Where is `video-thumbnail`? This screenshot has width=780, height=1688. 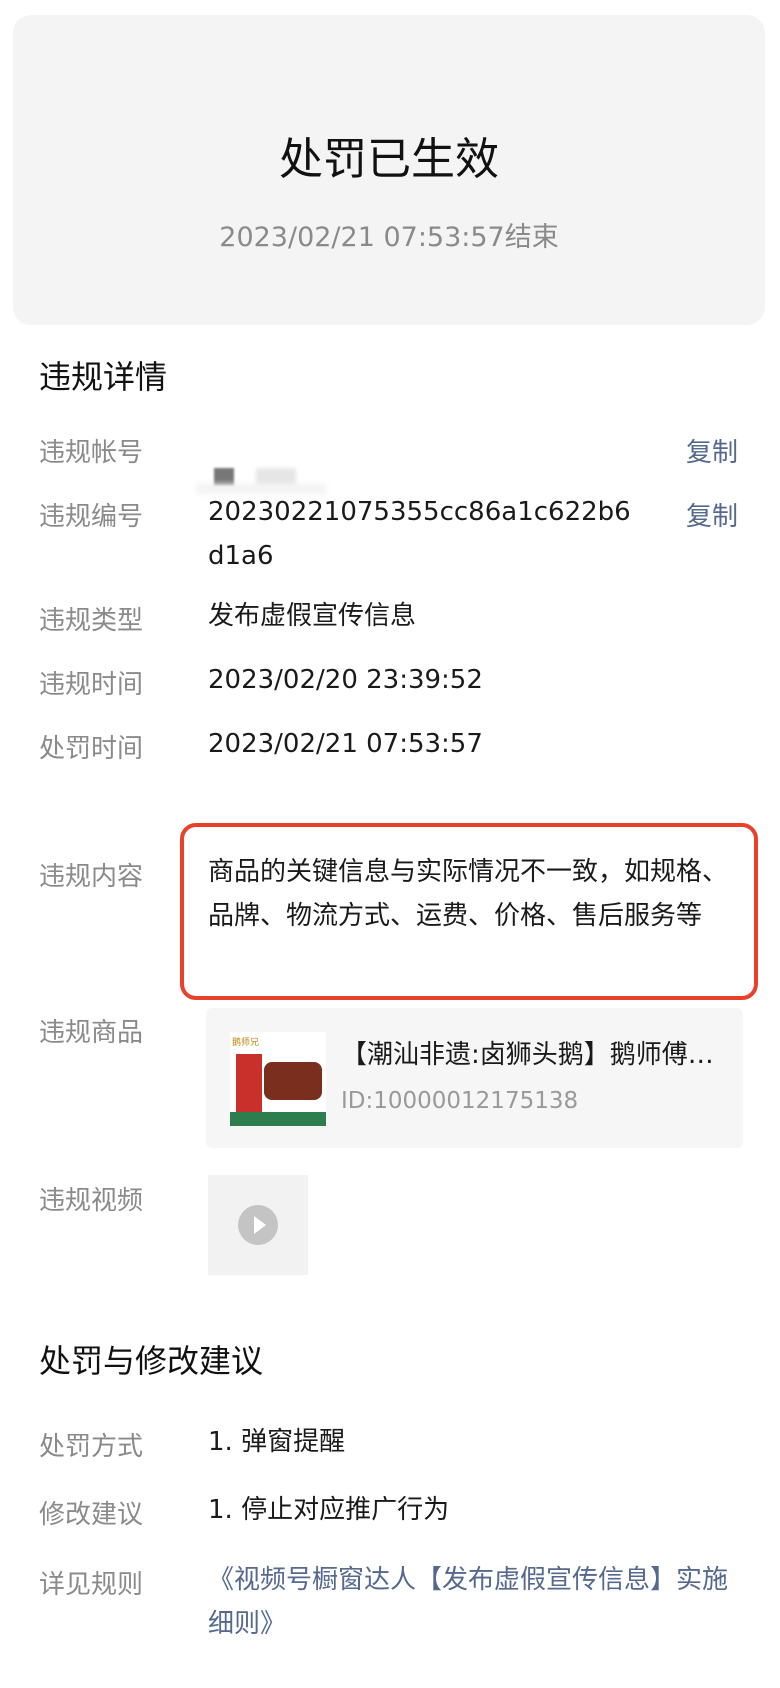 video-thumbnail is located at coordinates (258, 1225).